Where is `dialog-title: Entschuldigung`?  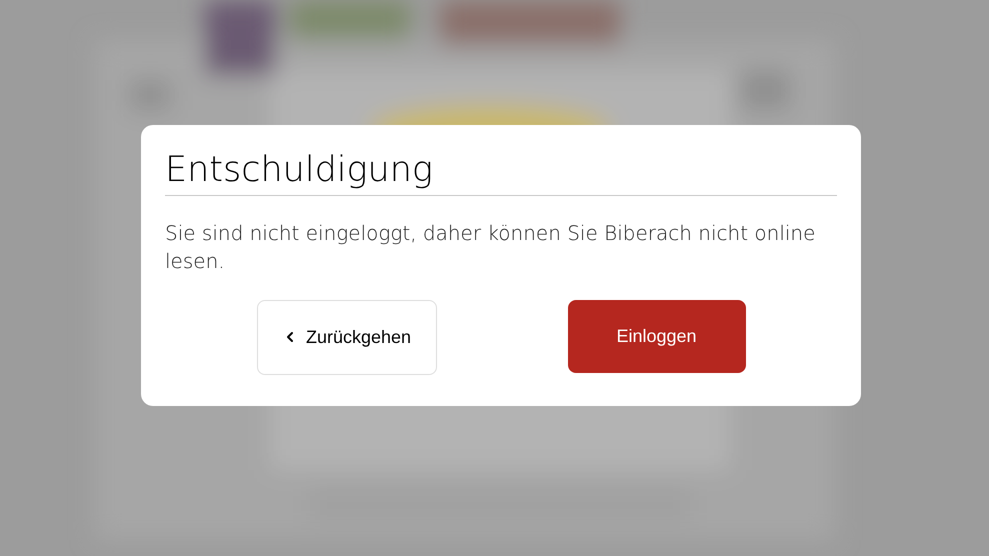 dialog-title: Entschuldigung is located at coordinates (299, 170).